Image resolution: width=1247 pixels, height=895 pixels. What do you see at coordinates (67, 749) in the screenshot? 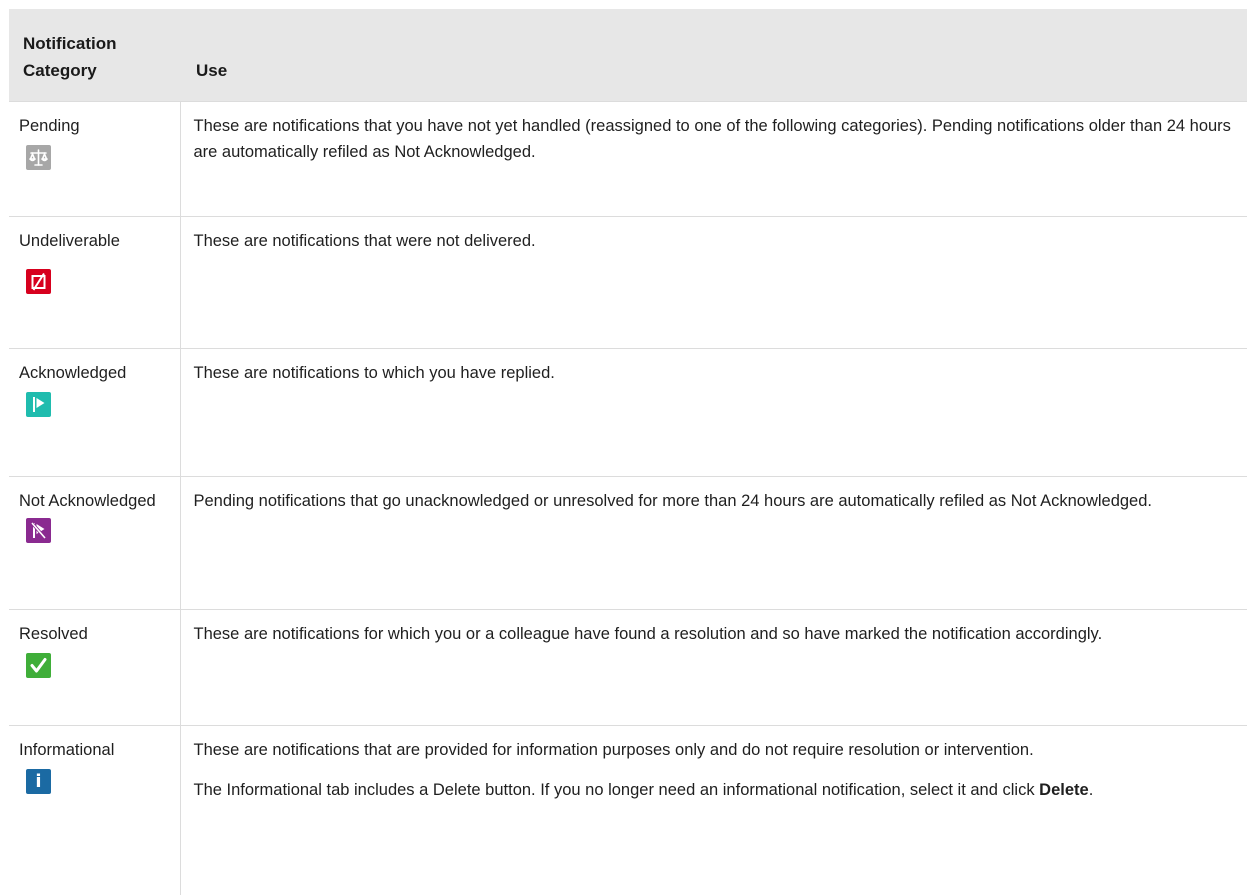
I see `category-label-informational: Informational` at bounding box center [67, 749].